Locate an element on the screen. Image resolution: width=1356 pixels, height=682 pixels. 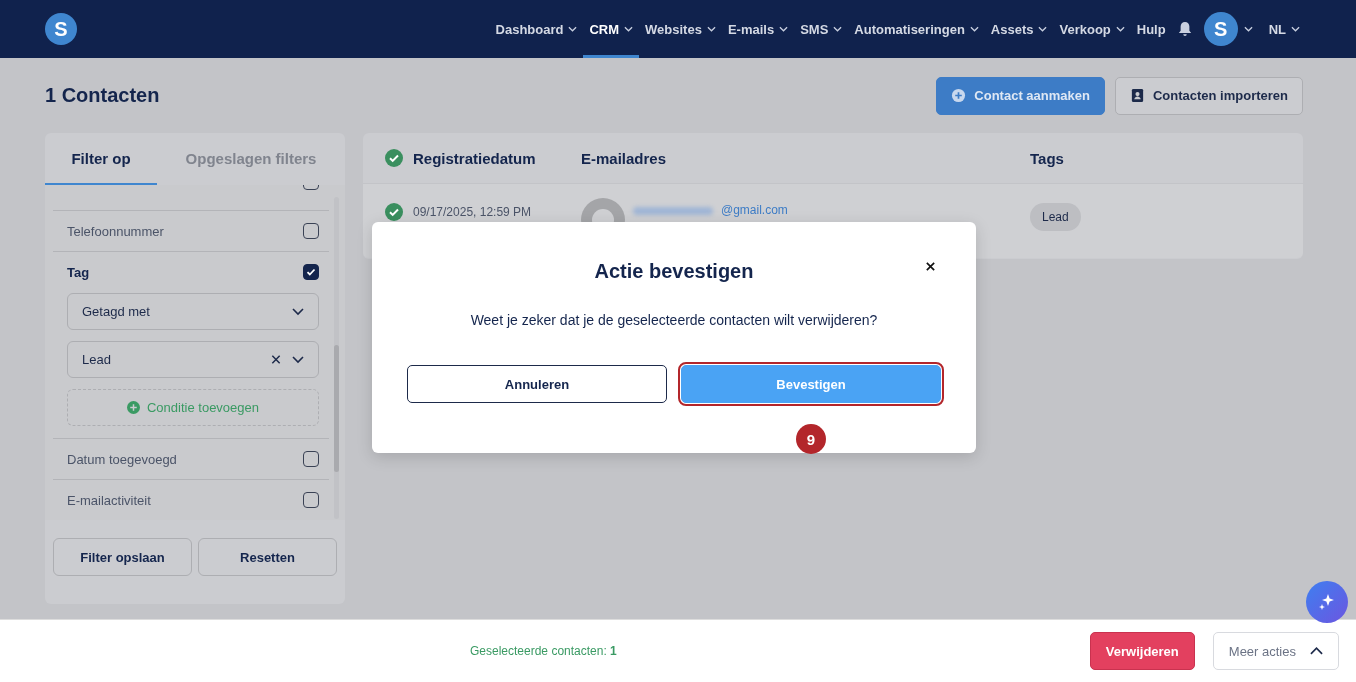
nav-menu-item: SMS is located at coordinates (821, 29).